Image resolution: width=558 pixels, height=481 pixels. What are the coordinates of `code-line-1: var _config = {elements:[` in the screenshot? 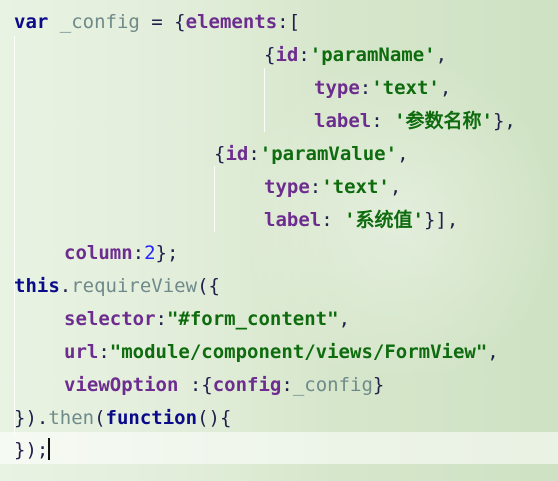 It's located at (157, 22).